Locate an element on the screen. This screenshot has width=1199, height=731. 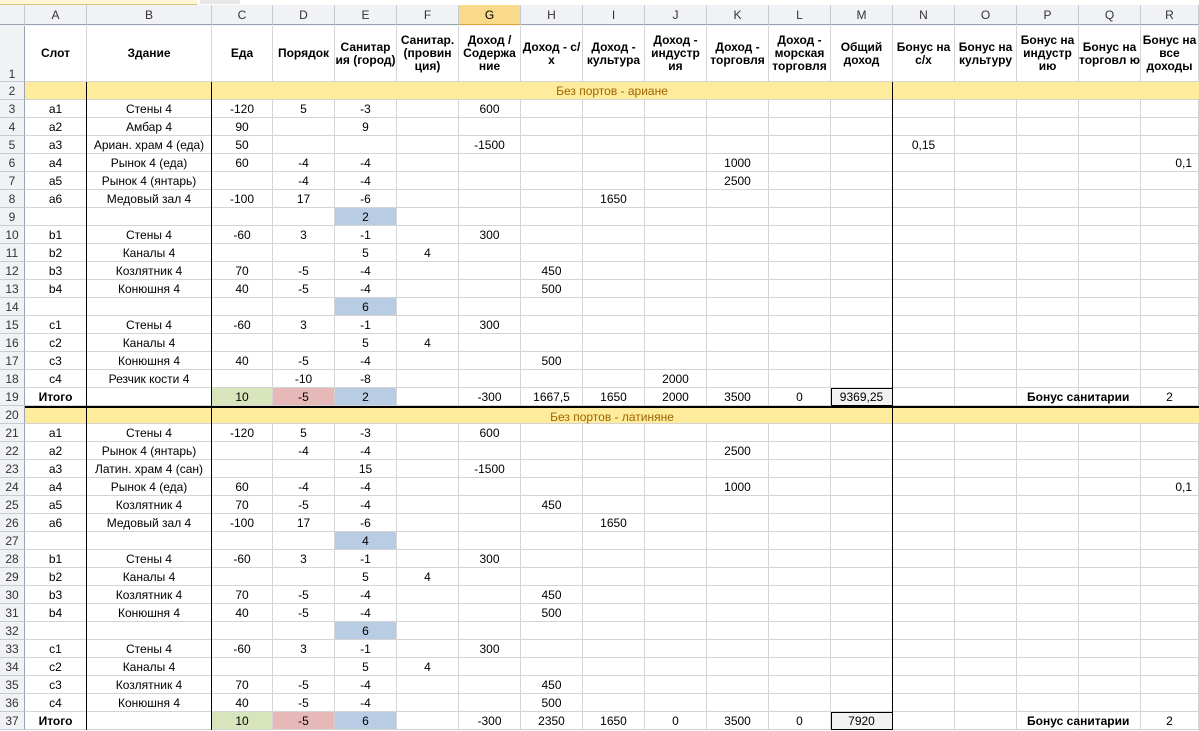
cell-b32 is located at coordinates (149, 631).